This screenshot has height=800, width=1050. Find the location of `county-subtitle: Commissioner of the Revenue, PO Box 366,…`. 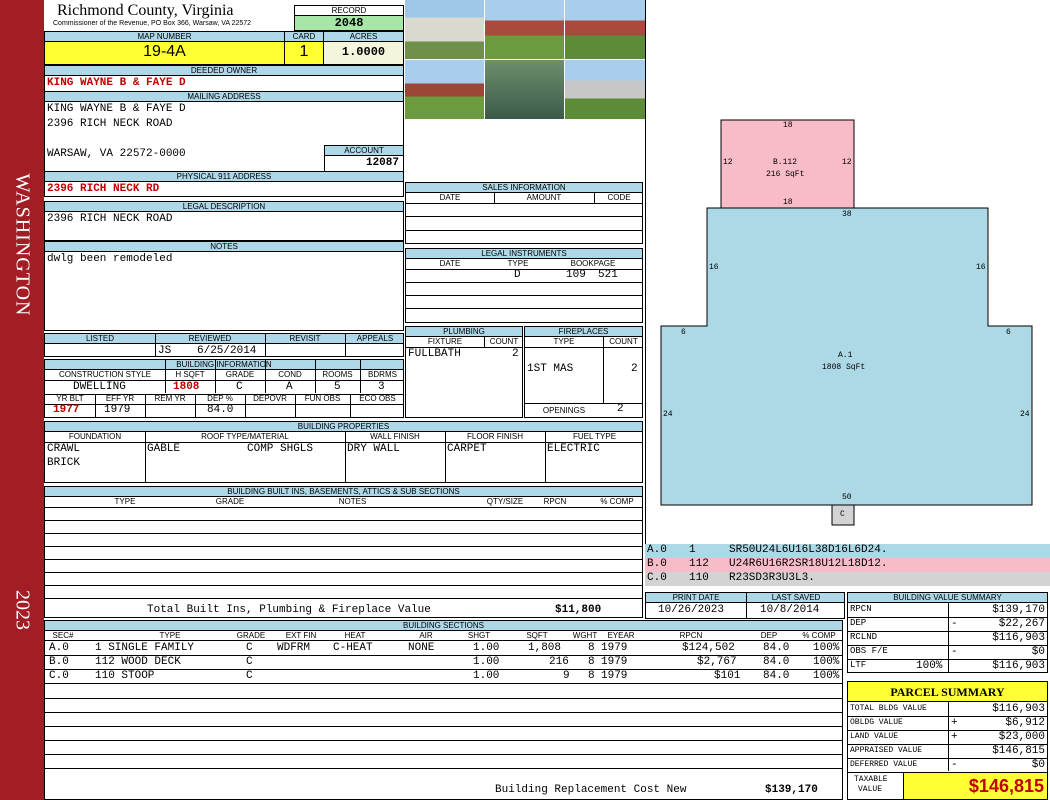

county-subtitle: Commissioner of the Revenue, PO Box 366,… is located at coordinates (152, 23).